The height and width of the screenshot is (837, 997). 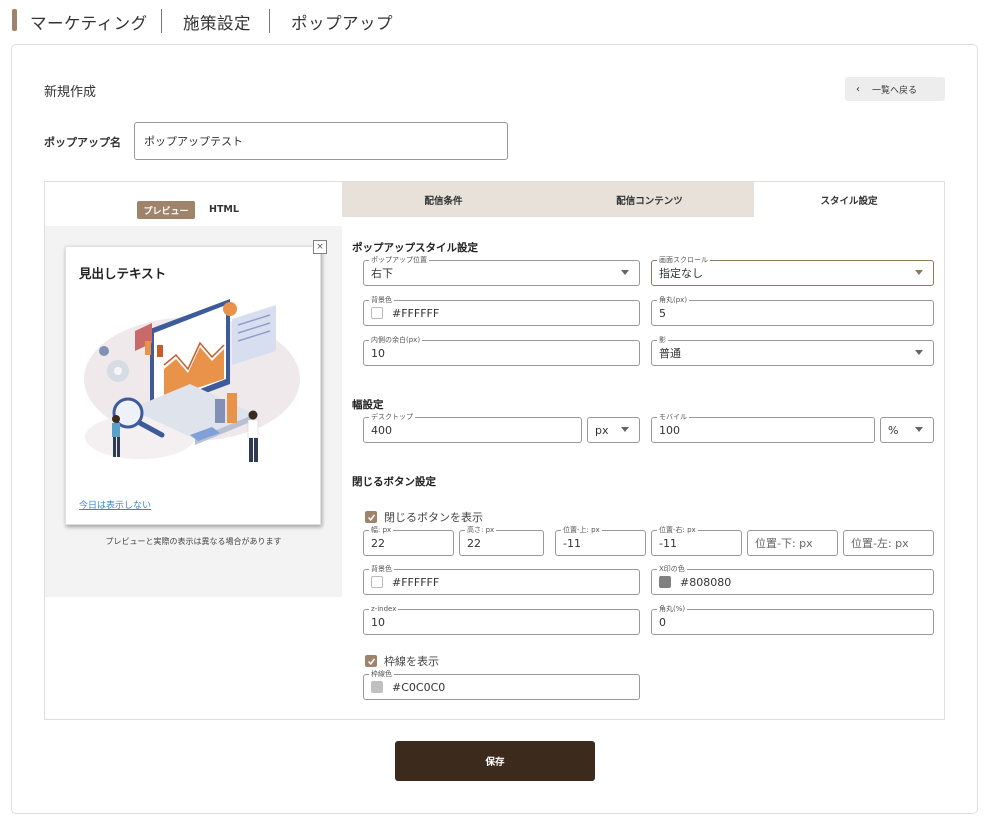 I want to click on close-radius-label: 角丸(%), so click(x=672, y=609).